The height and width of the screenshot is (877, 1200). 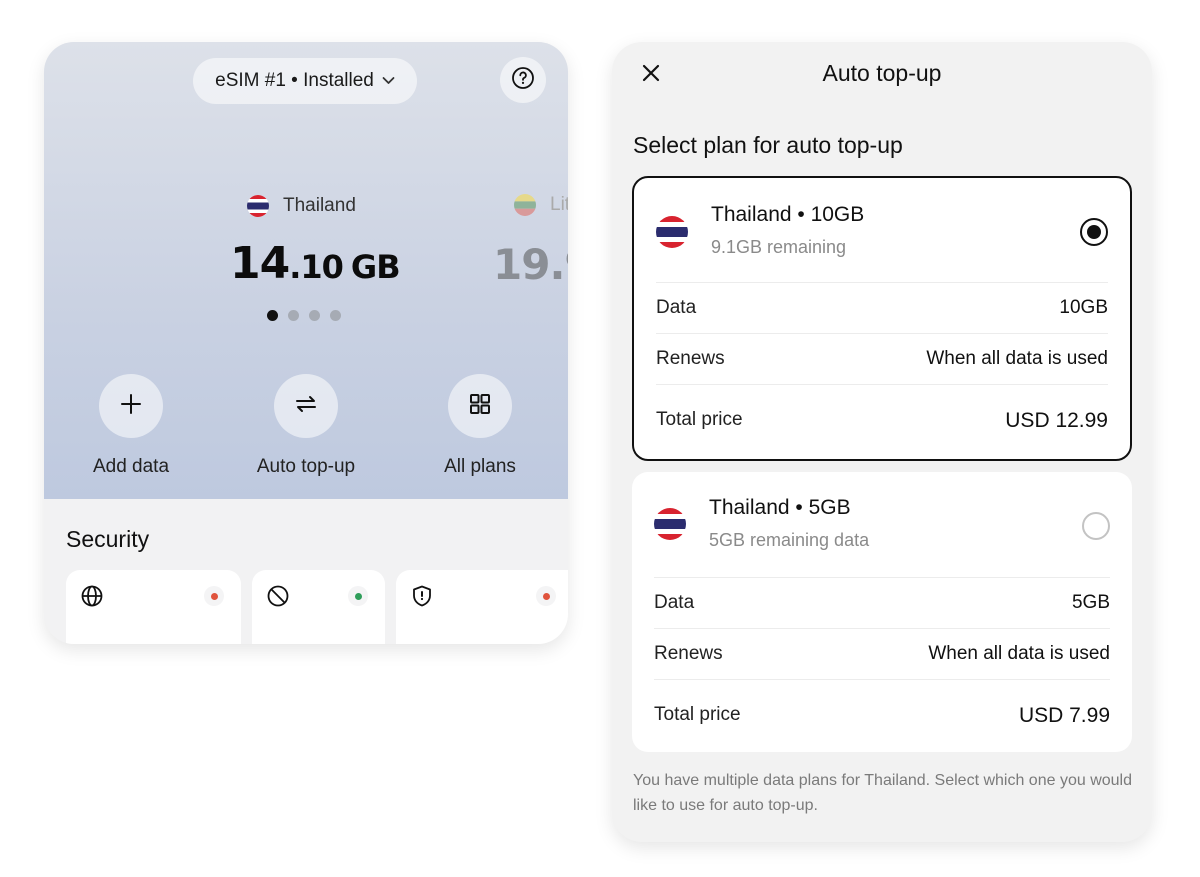 I want to click on all-plans-button: All plans, so click(x=480, y=426).